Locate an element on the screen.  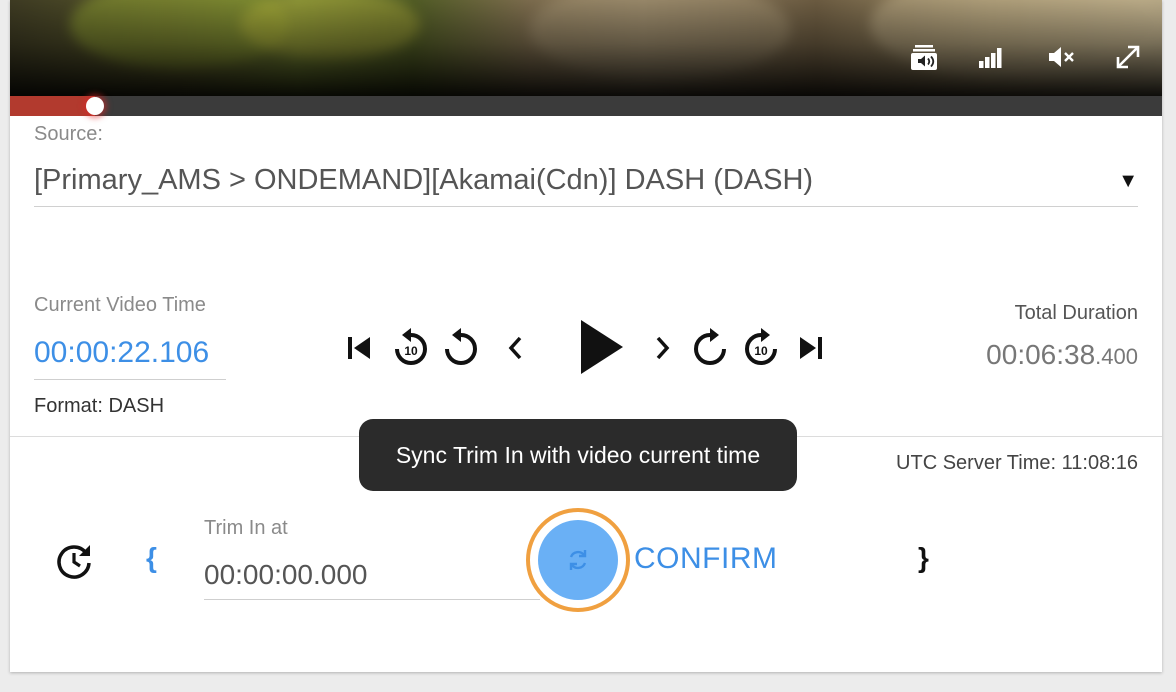
step-forward-icon is located at coordinates (663, 348).